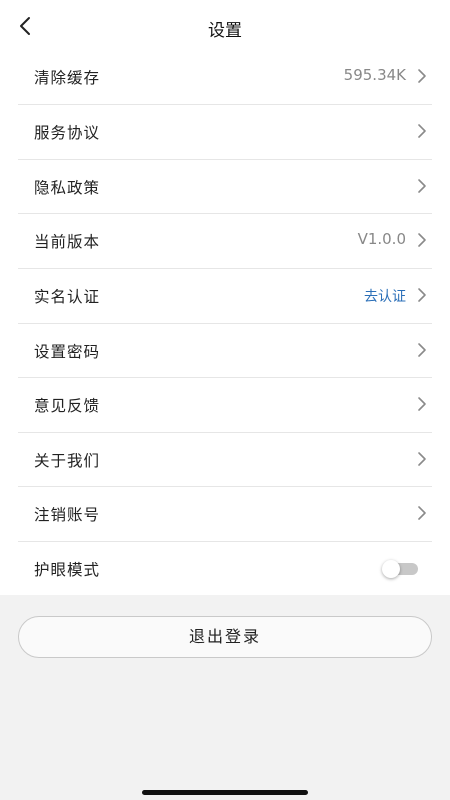 This screenshot has height=800, width=450. Describe the element at coordinates (225, 350) in the screenshot. I see `set-password-row: 设置密码` at that location.